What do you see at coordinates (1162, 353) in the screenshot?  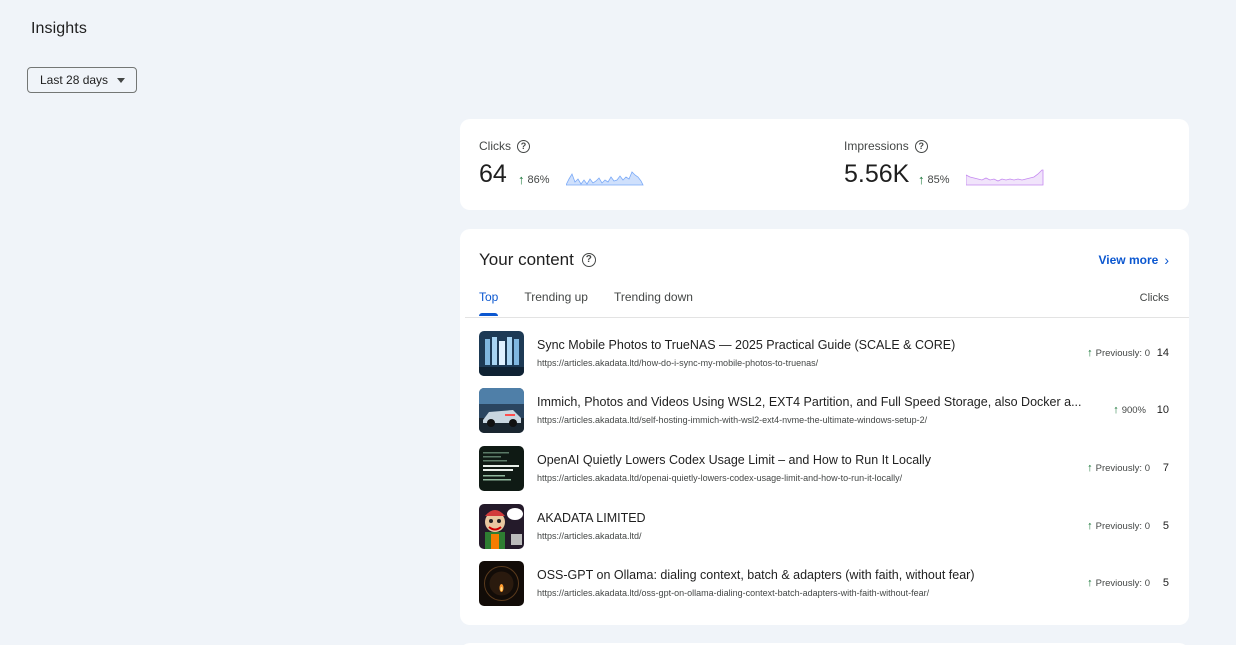 I see `row-clicks: 14` at bounding box center [1162, 353].